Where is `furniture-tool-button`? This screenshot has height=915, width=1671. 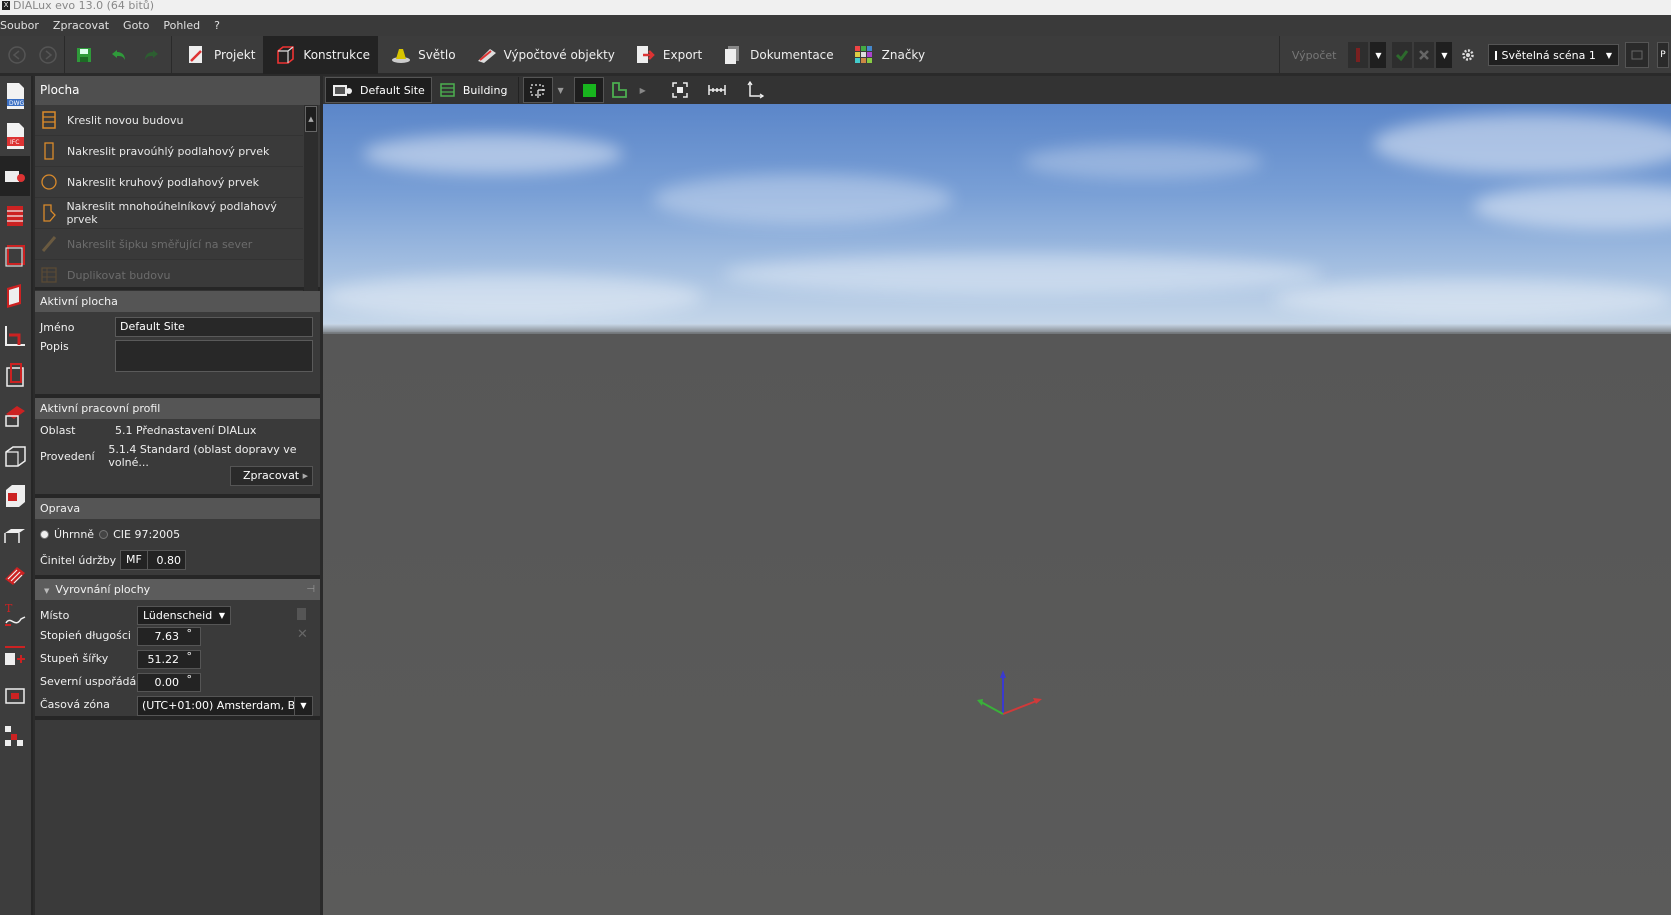
furniture-tool-button is located at coordinates (15, 496).